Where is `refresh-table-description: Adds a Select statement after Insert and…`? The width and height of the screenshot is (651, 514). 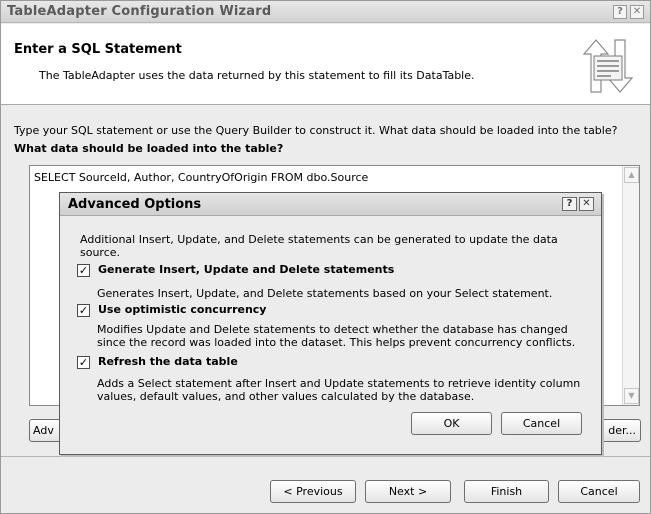 refresh-table-description: Adds a Select statement after Insert and… is located at coordinates (339, 390).